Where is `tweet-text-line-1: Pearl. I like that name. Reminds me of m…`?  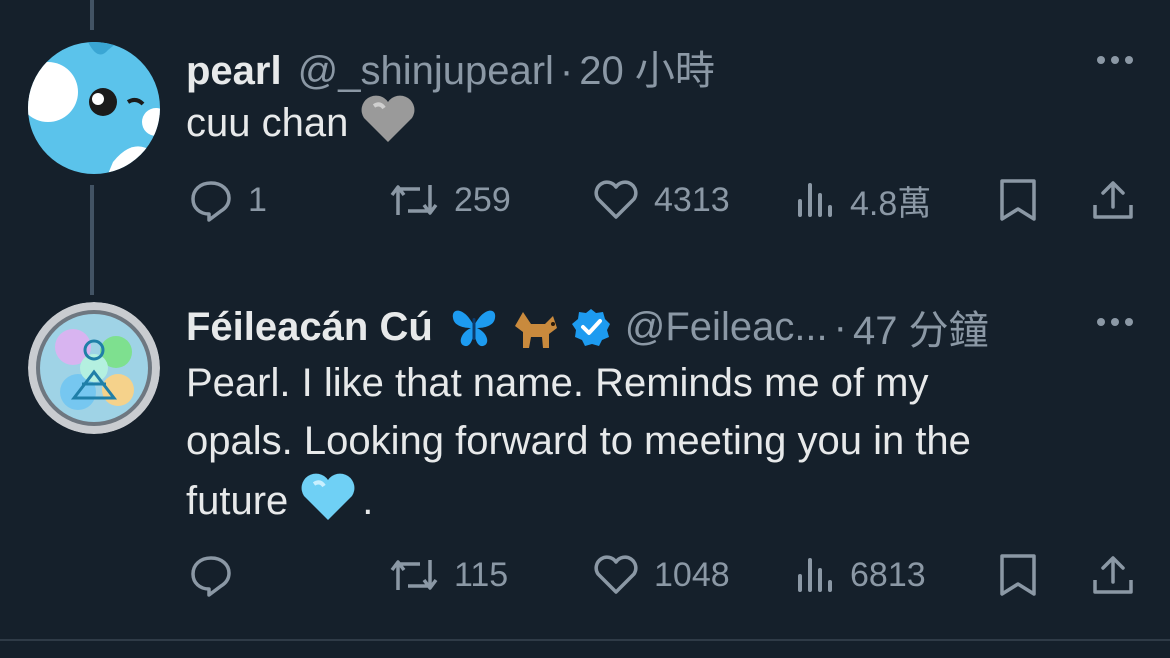 tweet-text-line-1: Pearl. I like that name. Reminds me of m… is located at coordinates (557, 383).